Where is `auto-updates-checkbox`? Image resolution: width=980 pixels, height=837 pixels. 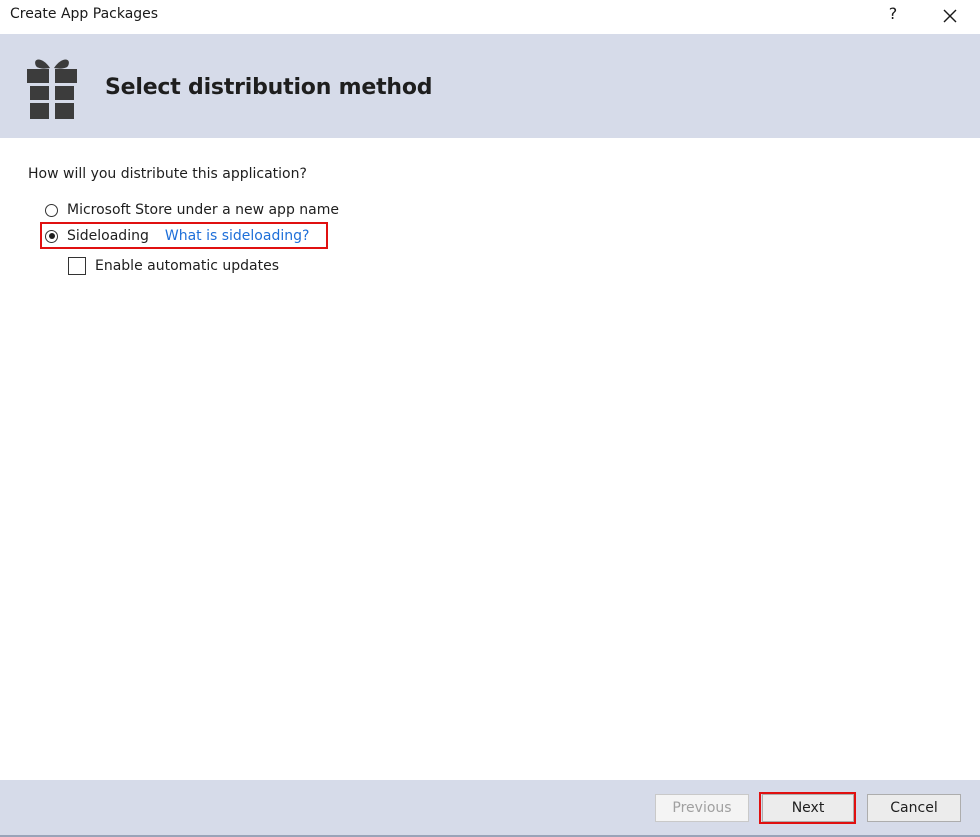
auto-updates-checkbox is located at coordinates (77, 266).